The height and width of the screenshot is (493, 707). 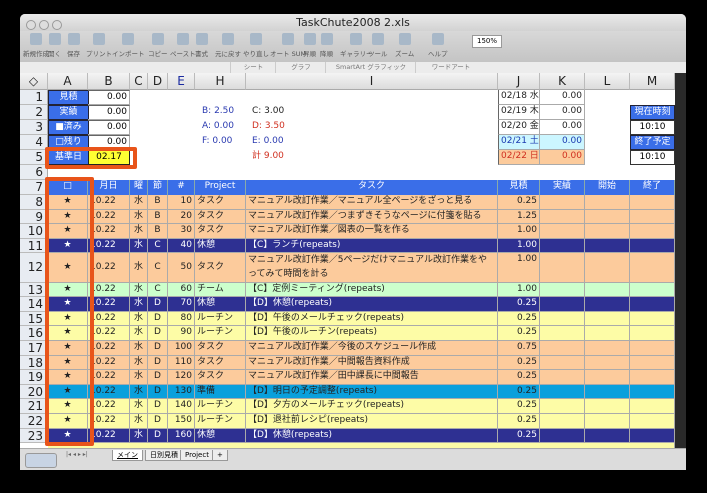 I want to click on cell-num: 130, so click(x=181, y=392).